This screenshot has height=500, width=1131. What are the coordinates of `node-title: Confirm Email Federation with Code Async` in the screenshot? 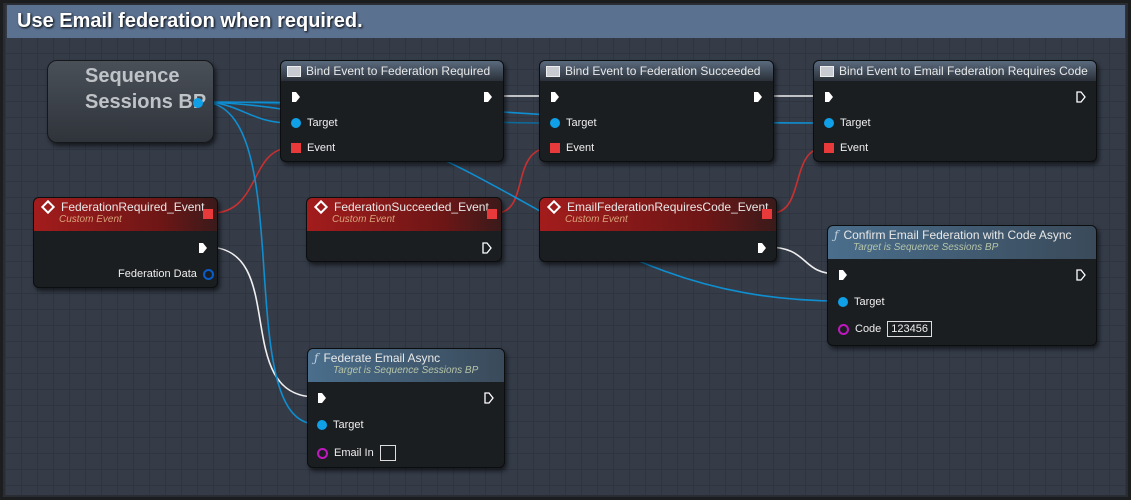 It's located at (957, 235).